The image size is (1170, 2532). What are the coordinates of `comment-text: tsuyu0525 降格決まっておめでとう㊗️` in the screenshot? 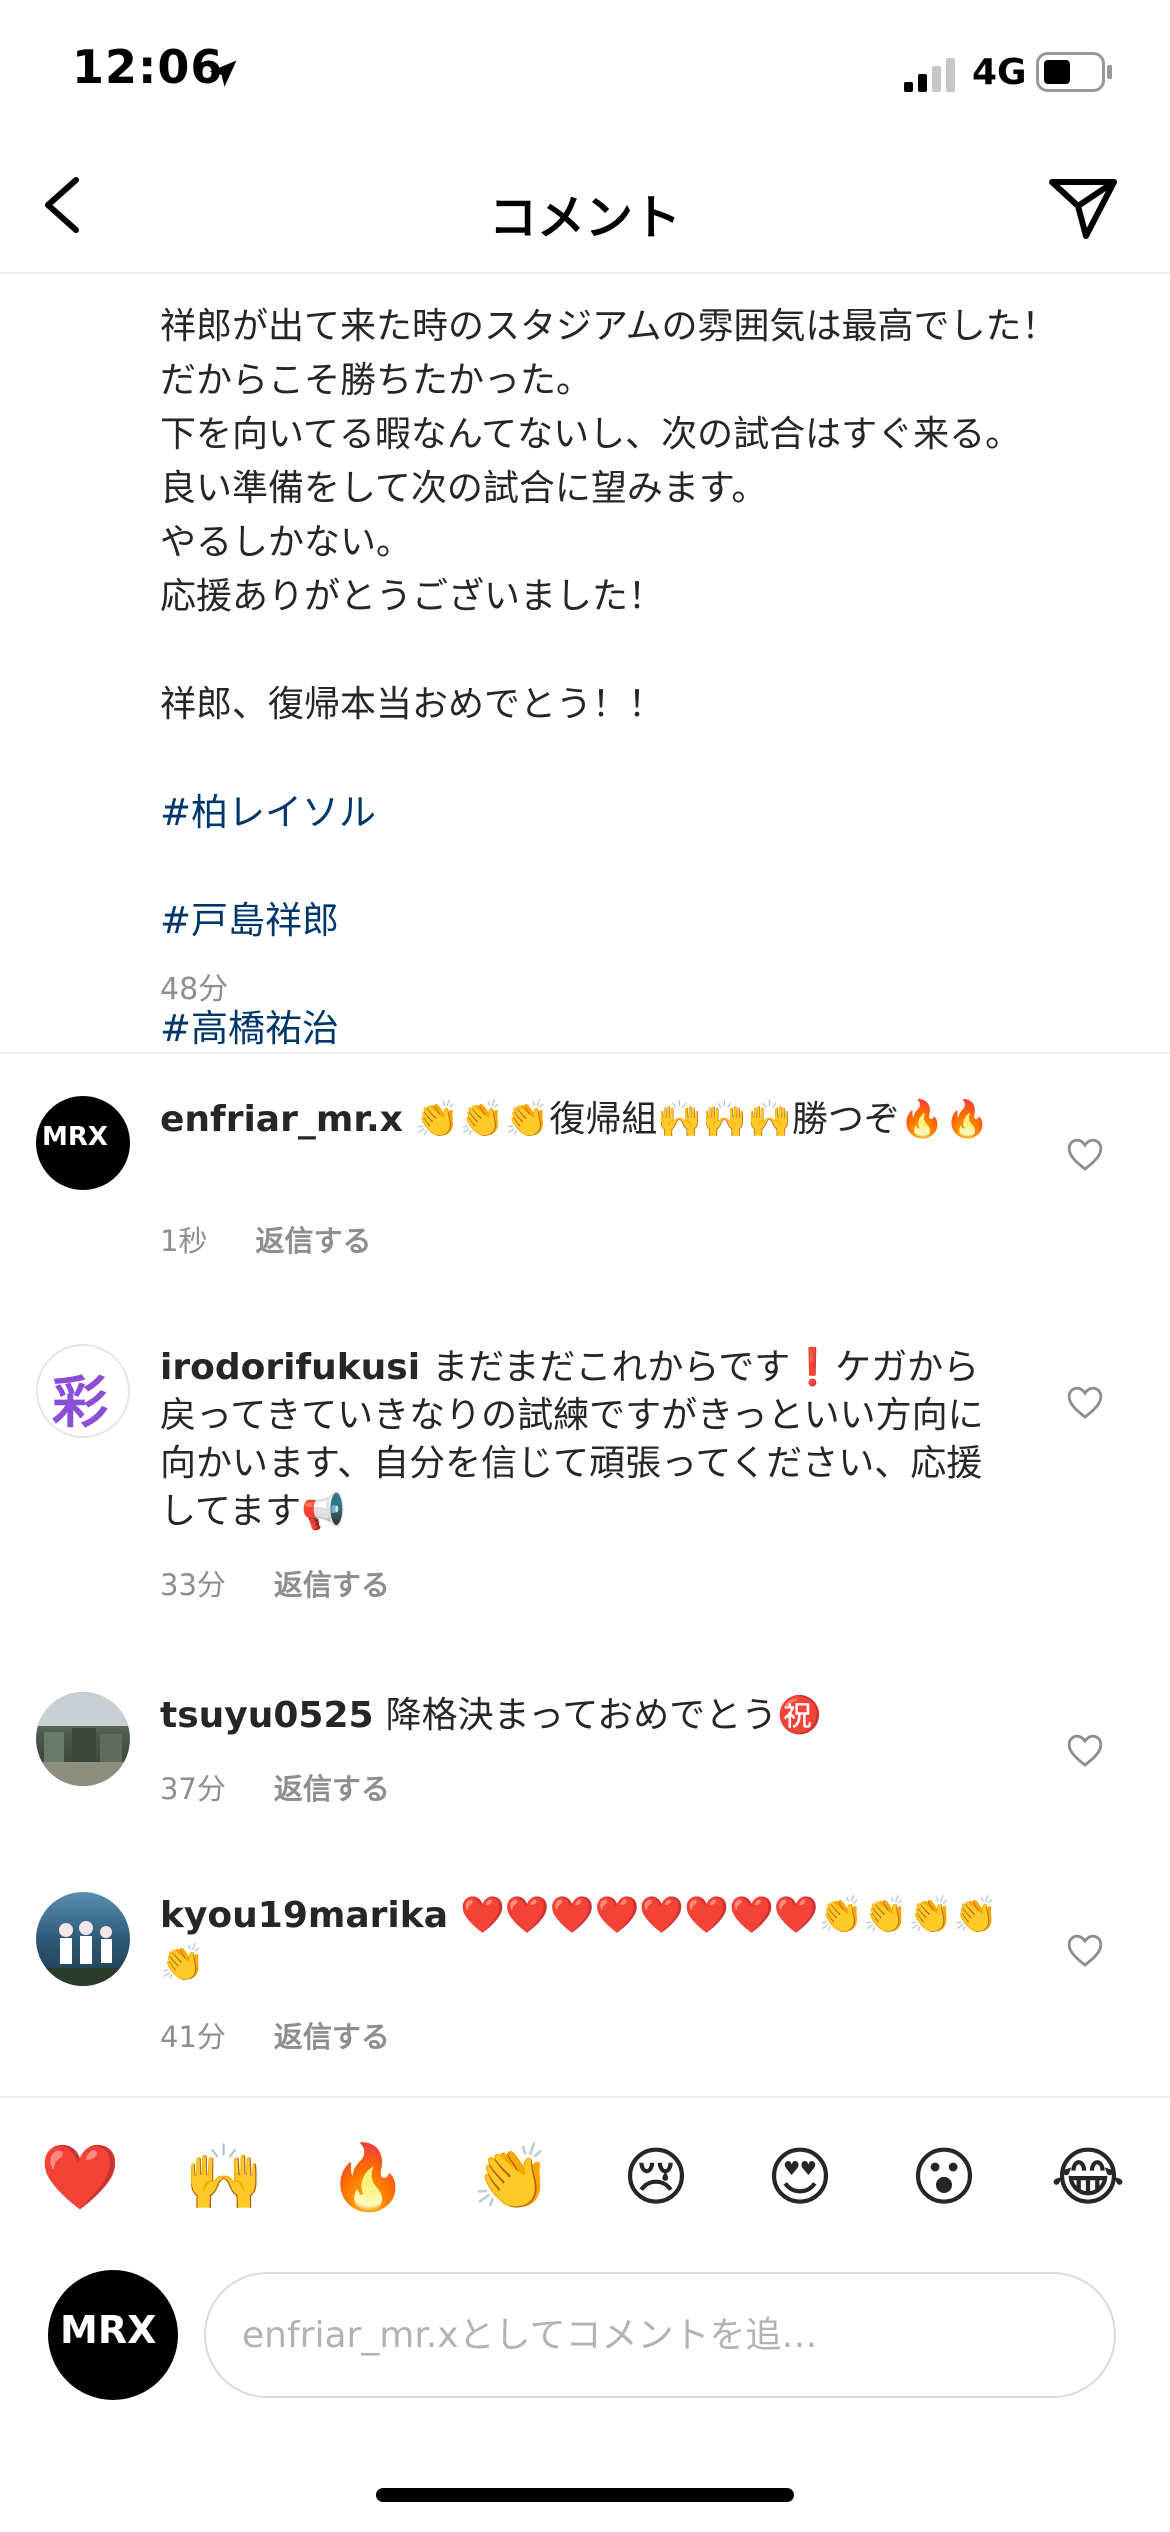 It's located at (585, 1716).